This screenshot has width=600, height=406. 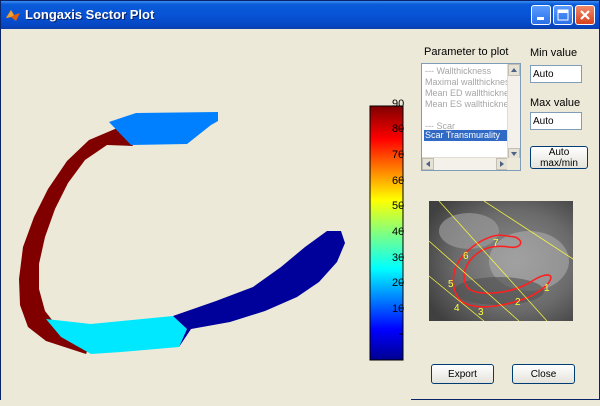 I want to click on sector-label: 4, so click(x=457, y=308).